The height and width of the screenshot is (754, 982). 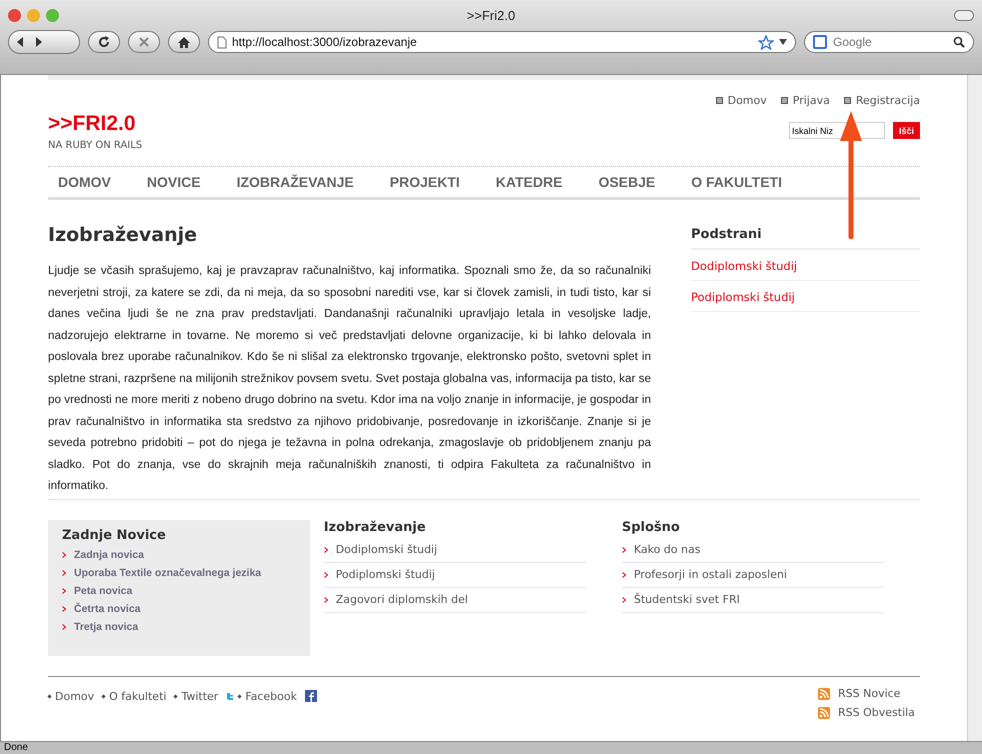 What do you see at coordinates (455, 600) in the screenshot?
I see `footer-link: Zagovori diplomskih del` at bounding box center [455, 600].